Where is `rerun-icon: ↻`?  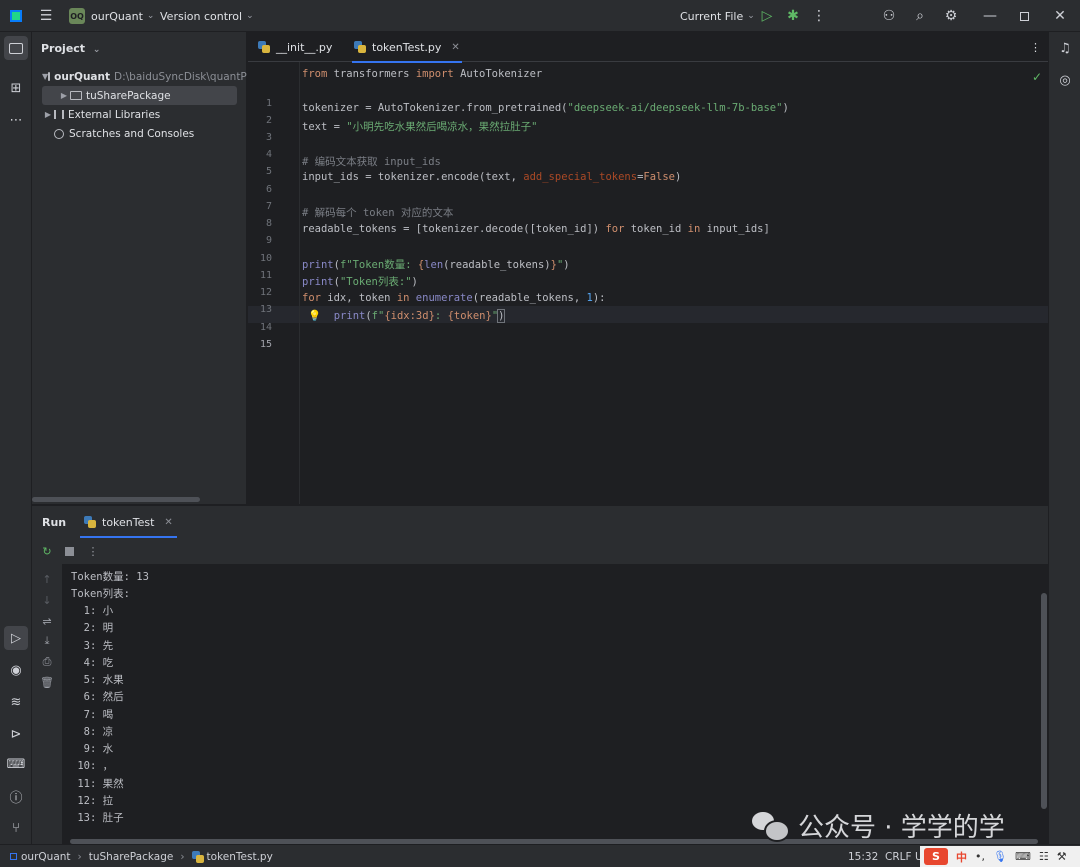
rerun-icon: ↻ is located at coordinates (47, 551).